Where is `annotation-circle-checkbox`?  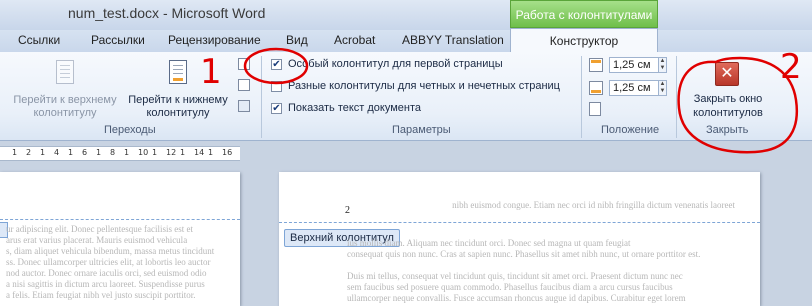
annotation-circle-checkbox is located at coordinates (276, 66).